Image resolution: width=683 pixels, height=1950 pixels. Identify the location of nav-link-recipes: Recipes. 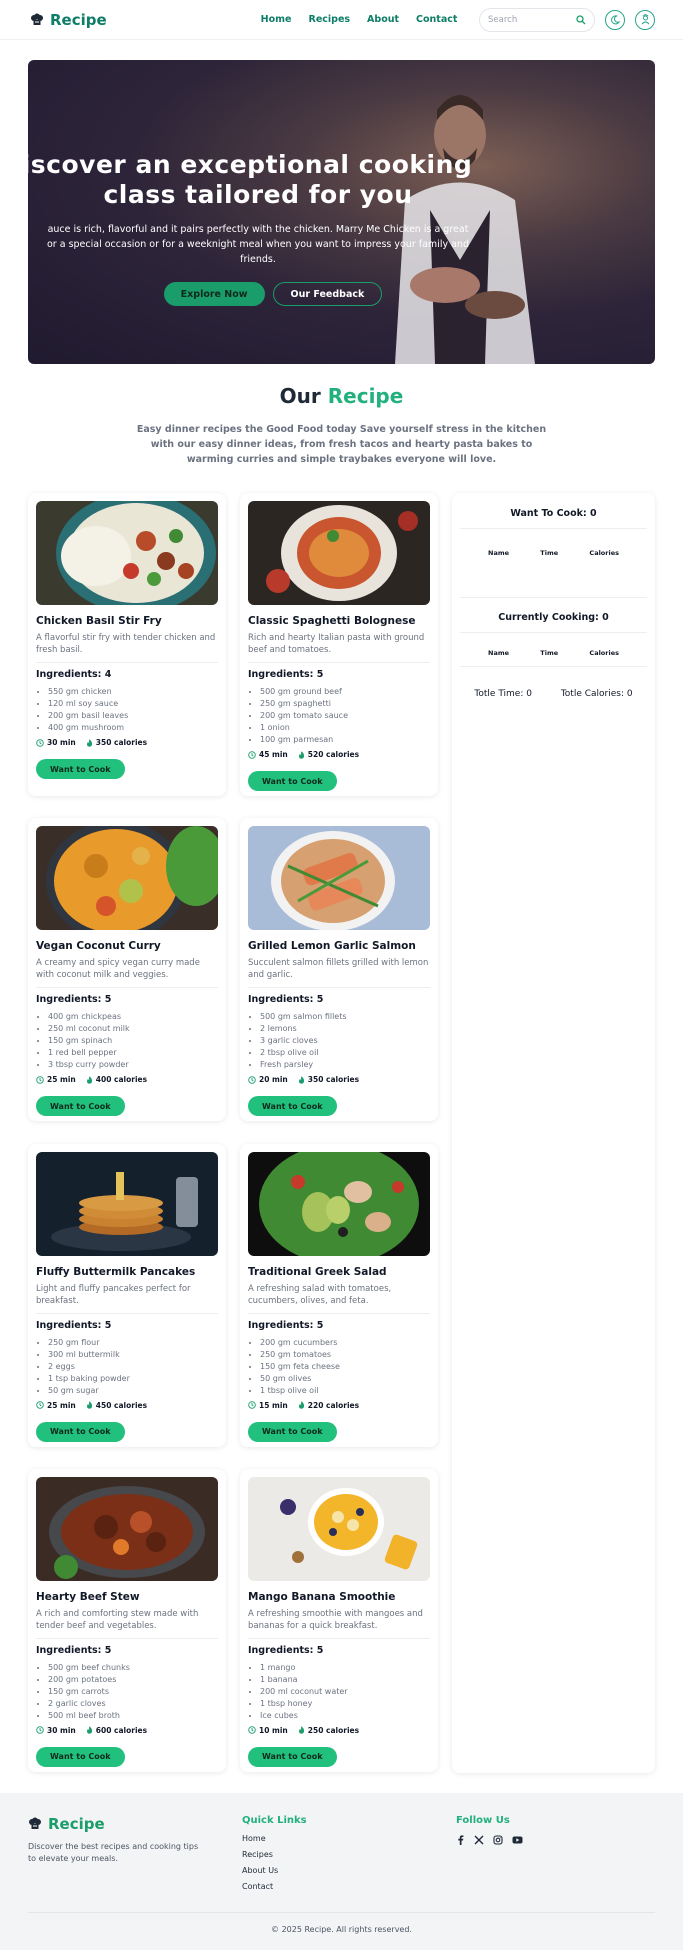
(330, 19).